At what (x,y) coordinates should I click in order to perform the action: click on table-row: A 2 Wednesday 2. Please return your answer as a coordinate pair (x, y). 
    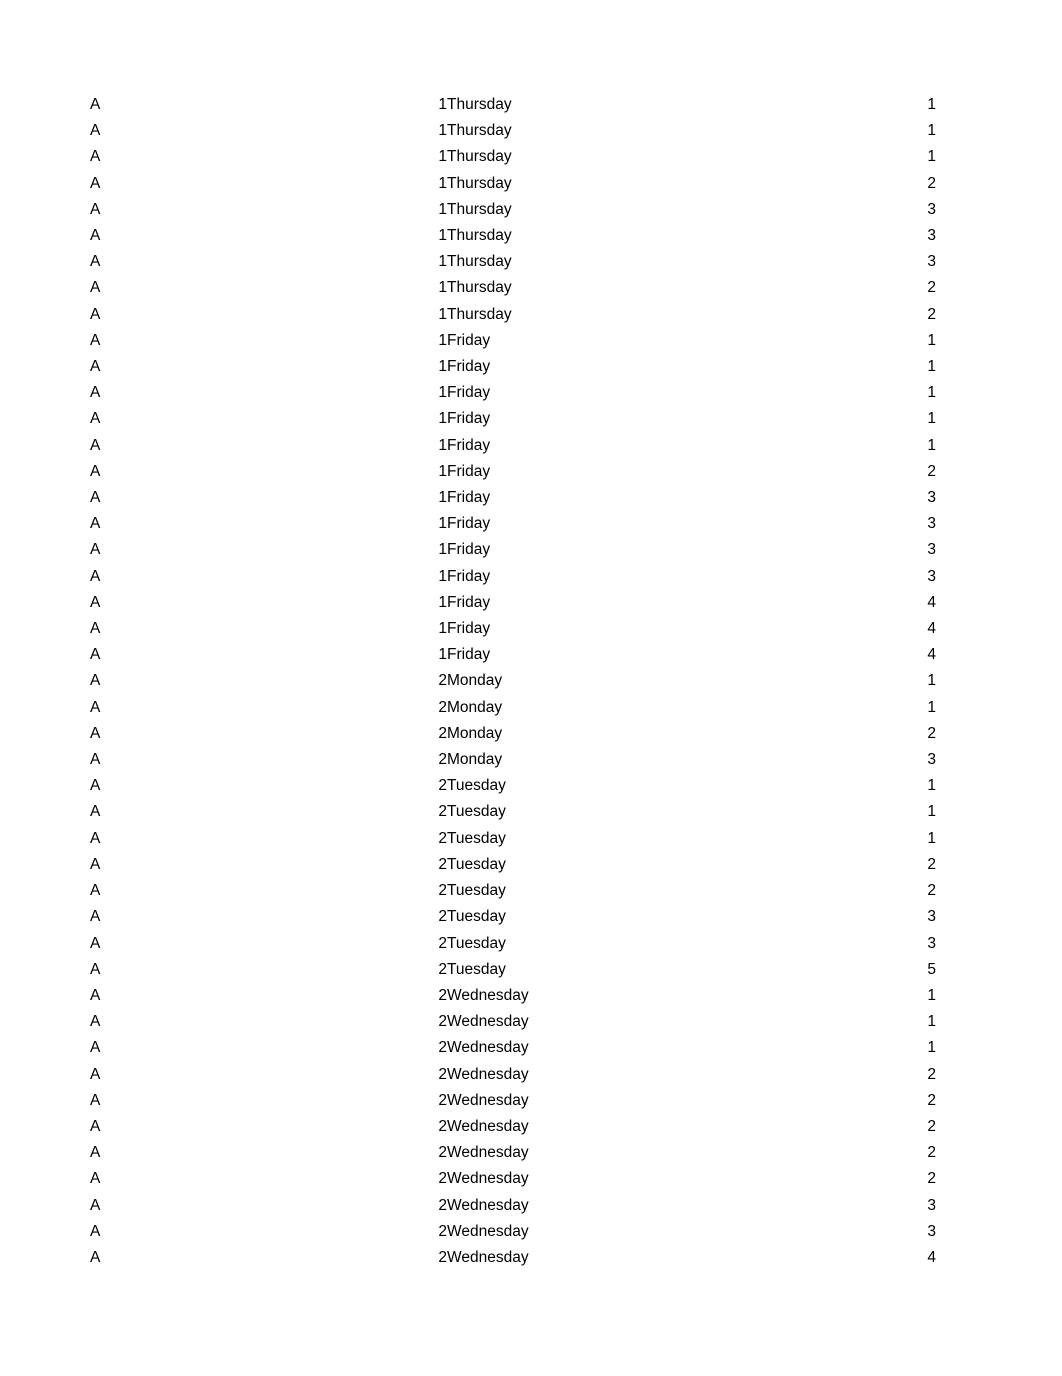
    Looking at the image, I should click on (513, 1153).